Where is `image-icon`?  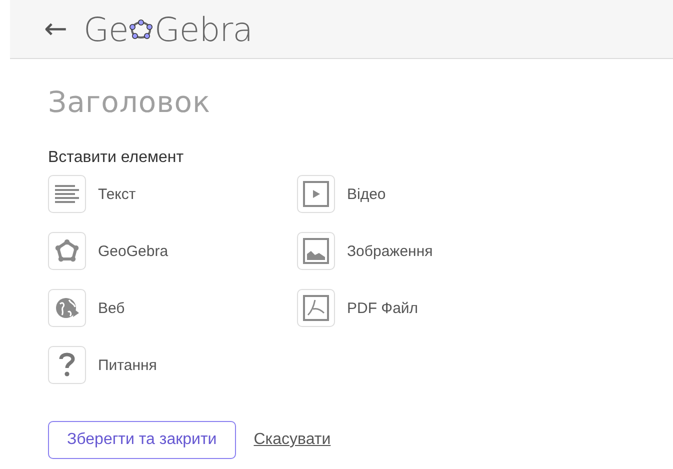
image-icon is located at coordinates (316, 251).